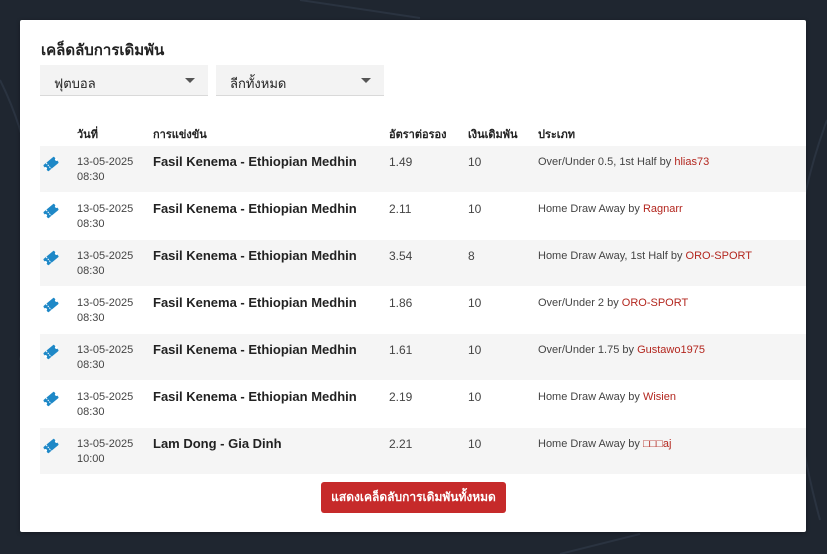 The image size is (827, 554). I want to click on league-select-value: ลีกทั้งหมด, so click(258, 83).